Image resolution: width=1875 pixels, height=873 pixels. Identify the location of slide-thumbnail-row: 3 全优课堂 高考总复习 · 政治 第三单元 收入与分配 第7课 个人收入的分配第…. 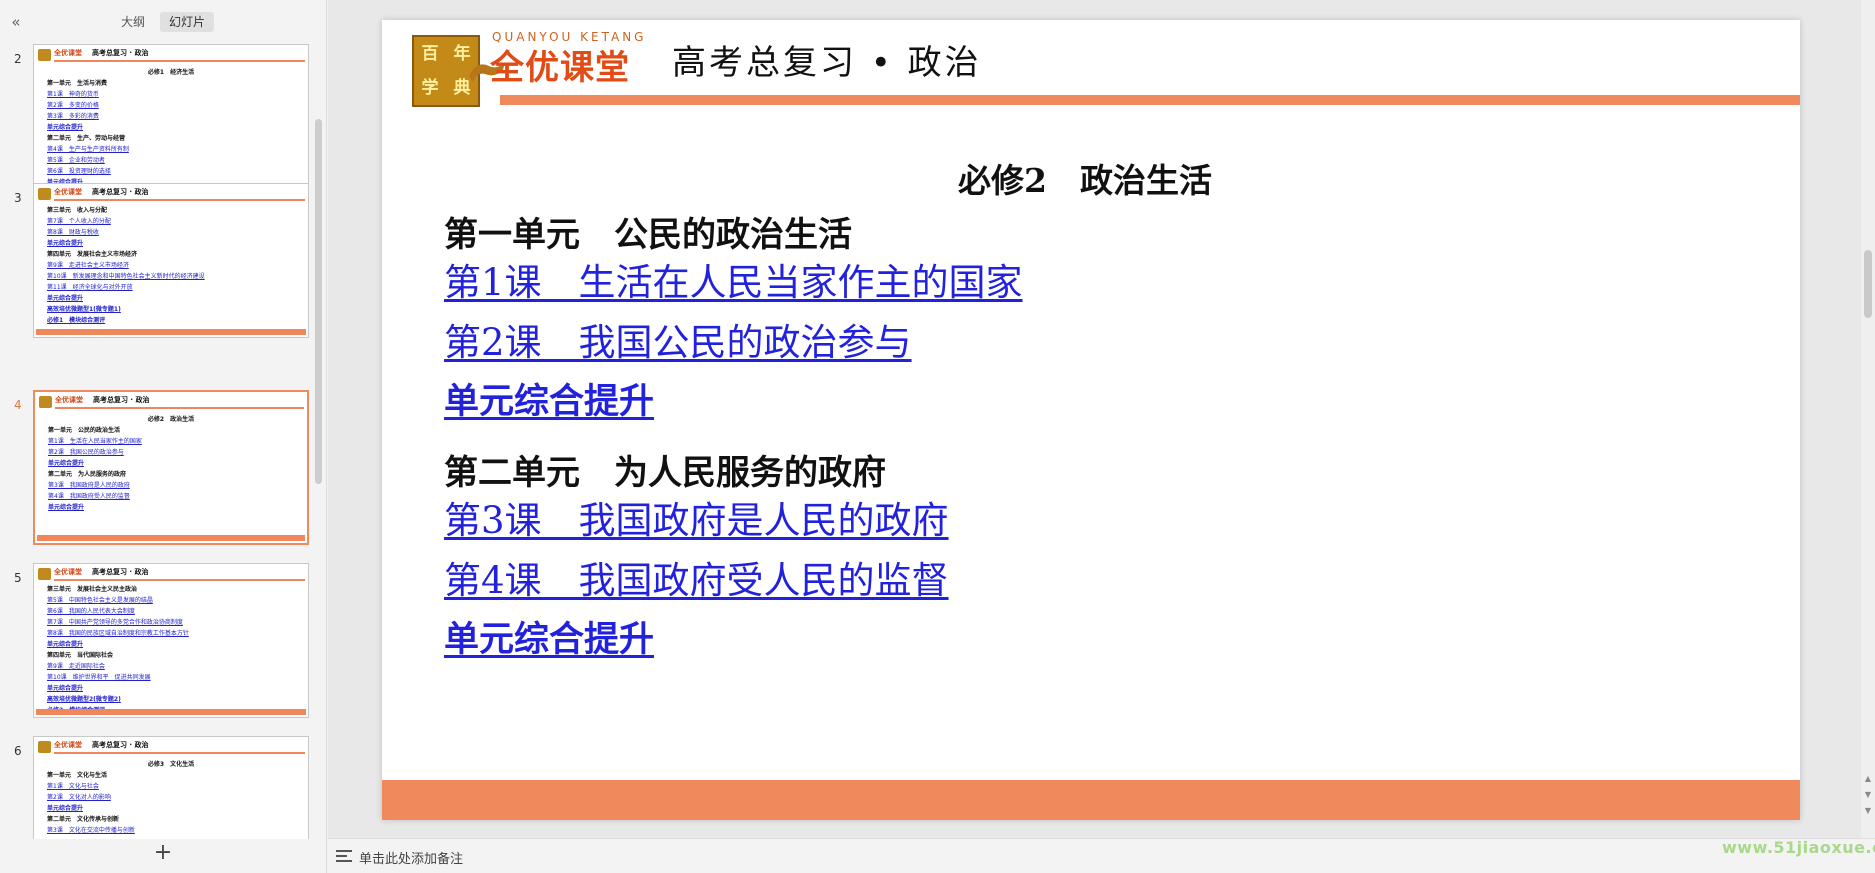
(156, 263).